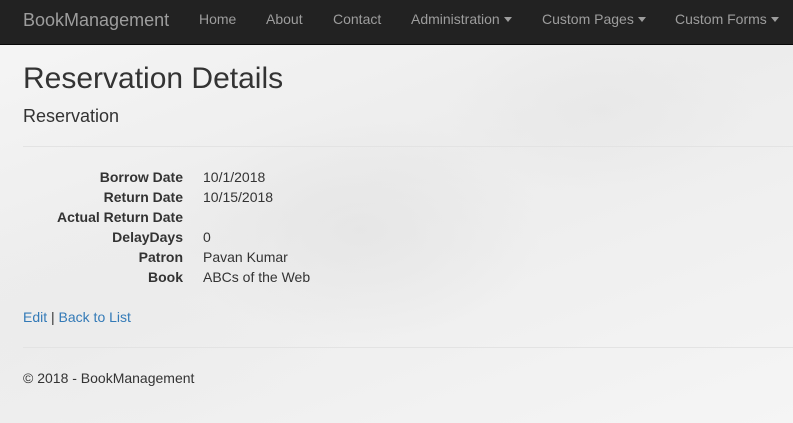 The width and height of the screenshot is (793, 423). I want to click on nav-custom-pages-label: Custom Pages, so click(588, 19).